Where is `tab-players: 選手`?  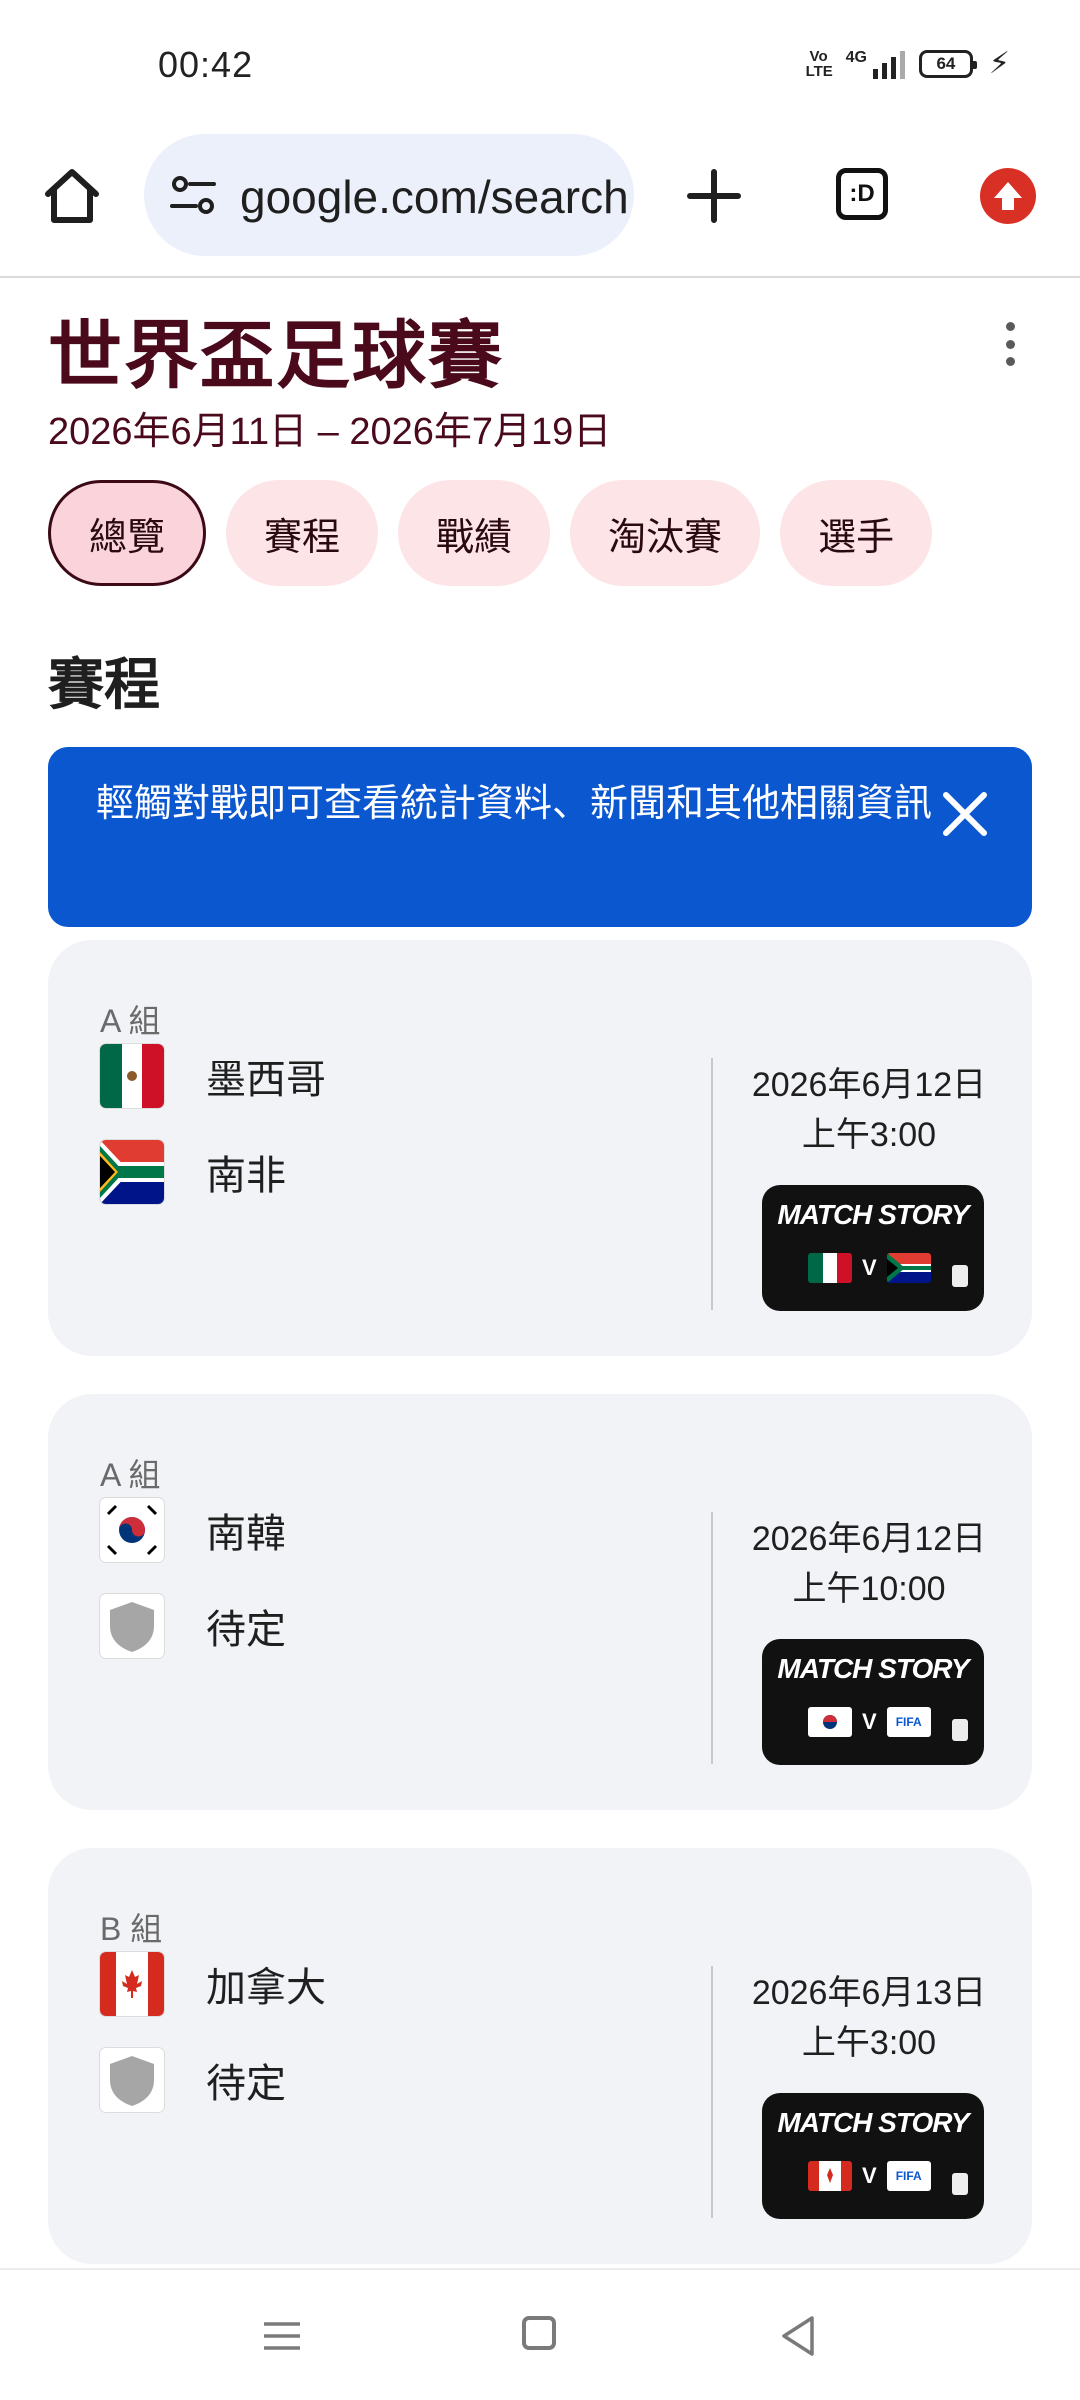 tab-players: 選手 is located at coordinates (856, 533).